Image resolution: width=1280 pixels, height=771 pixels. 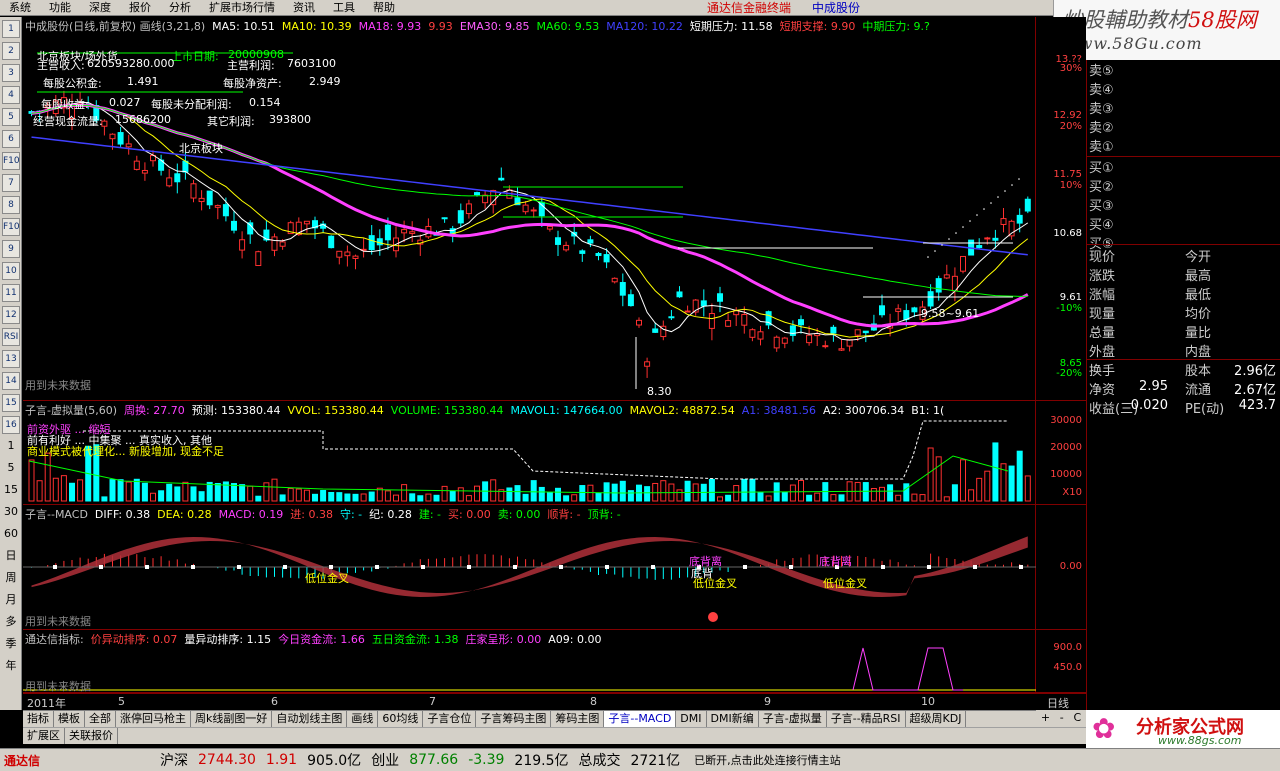 I want to click on fundamental-info: 8.30, so click(x=659, y=391).